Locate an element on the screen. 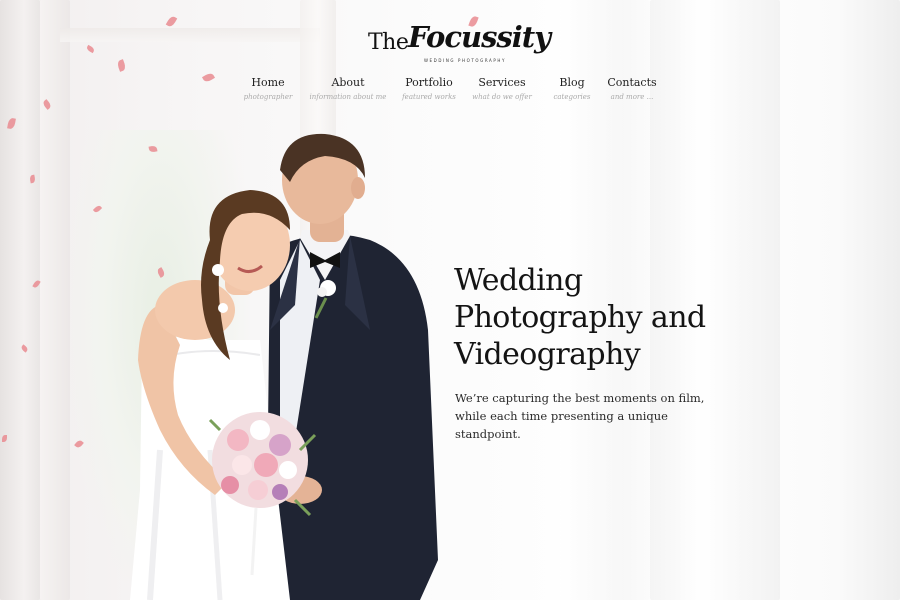 The image size is (900, 600). nav-item-home: Home photographer is located at coordinates (268, 88).